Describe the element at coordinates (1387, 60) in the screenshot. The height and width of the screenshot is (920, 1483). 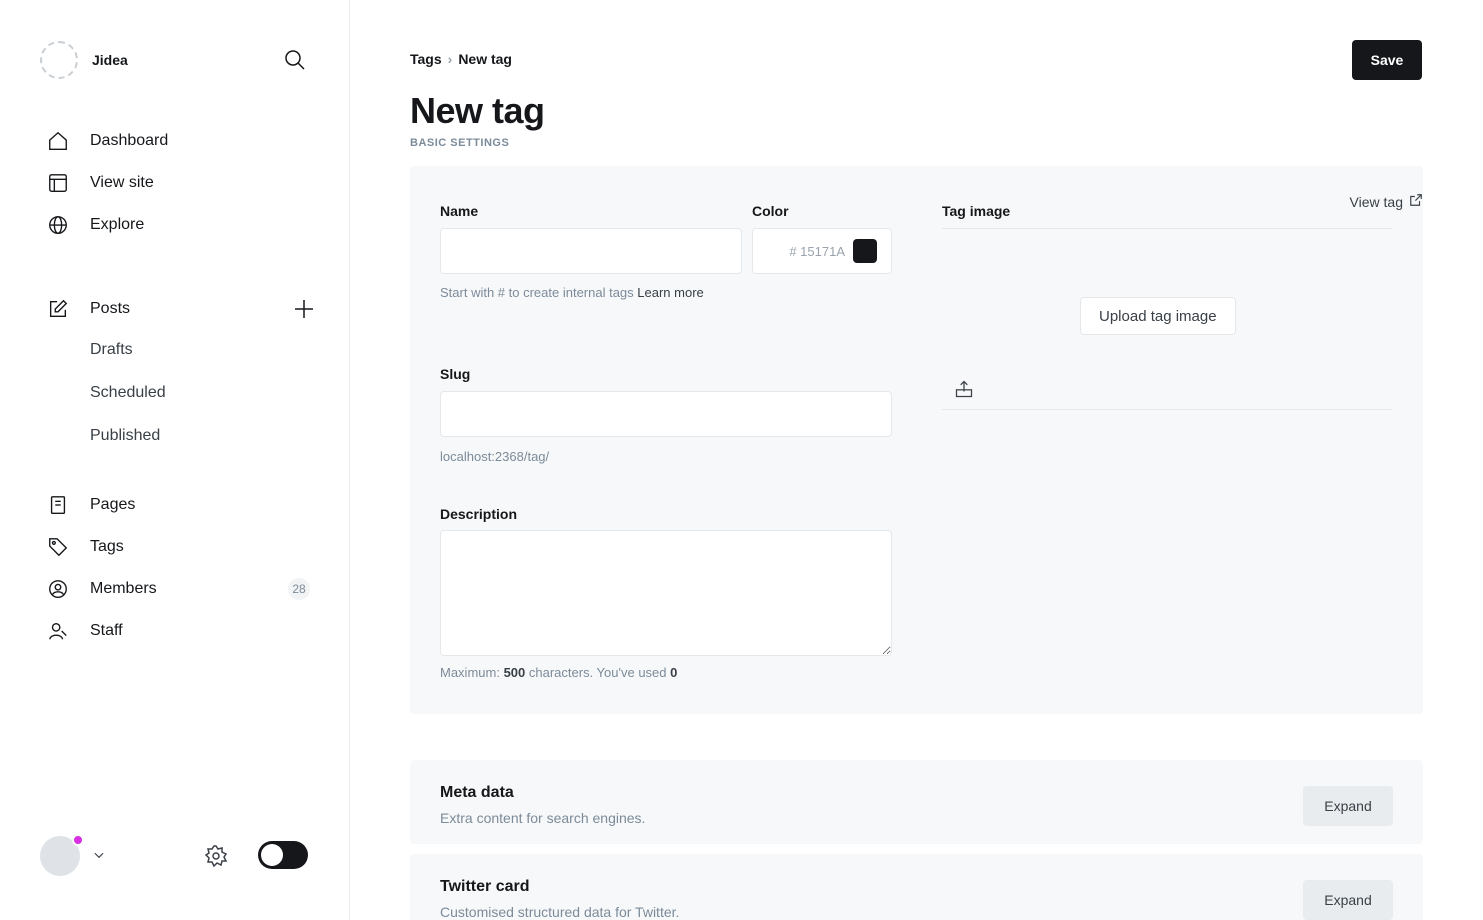
I see `save-button: Save` at that location.